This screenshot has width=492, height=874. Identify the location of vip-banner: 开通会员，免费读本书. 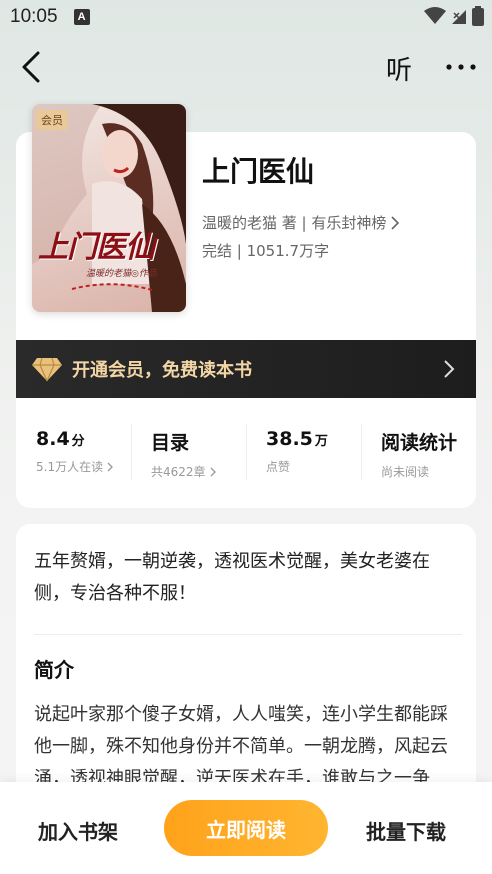
(246, 369).